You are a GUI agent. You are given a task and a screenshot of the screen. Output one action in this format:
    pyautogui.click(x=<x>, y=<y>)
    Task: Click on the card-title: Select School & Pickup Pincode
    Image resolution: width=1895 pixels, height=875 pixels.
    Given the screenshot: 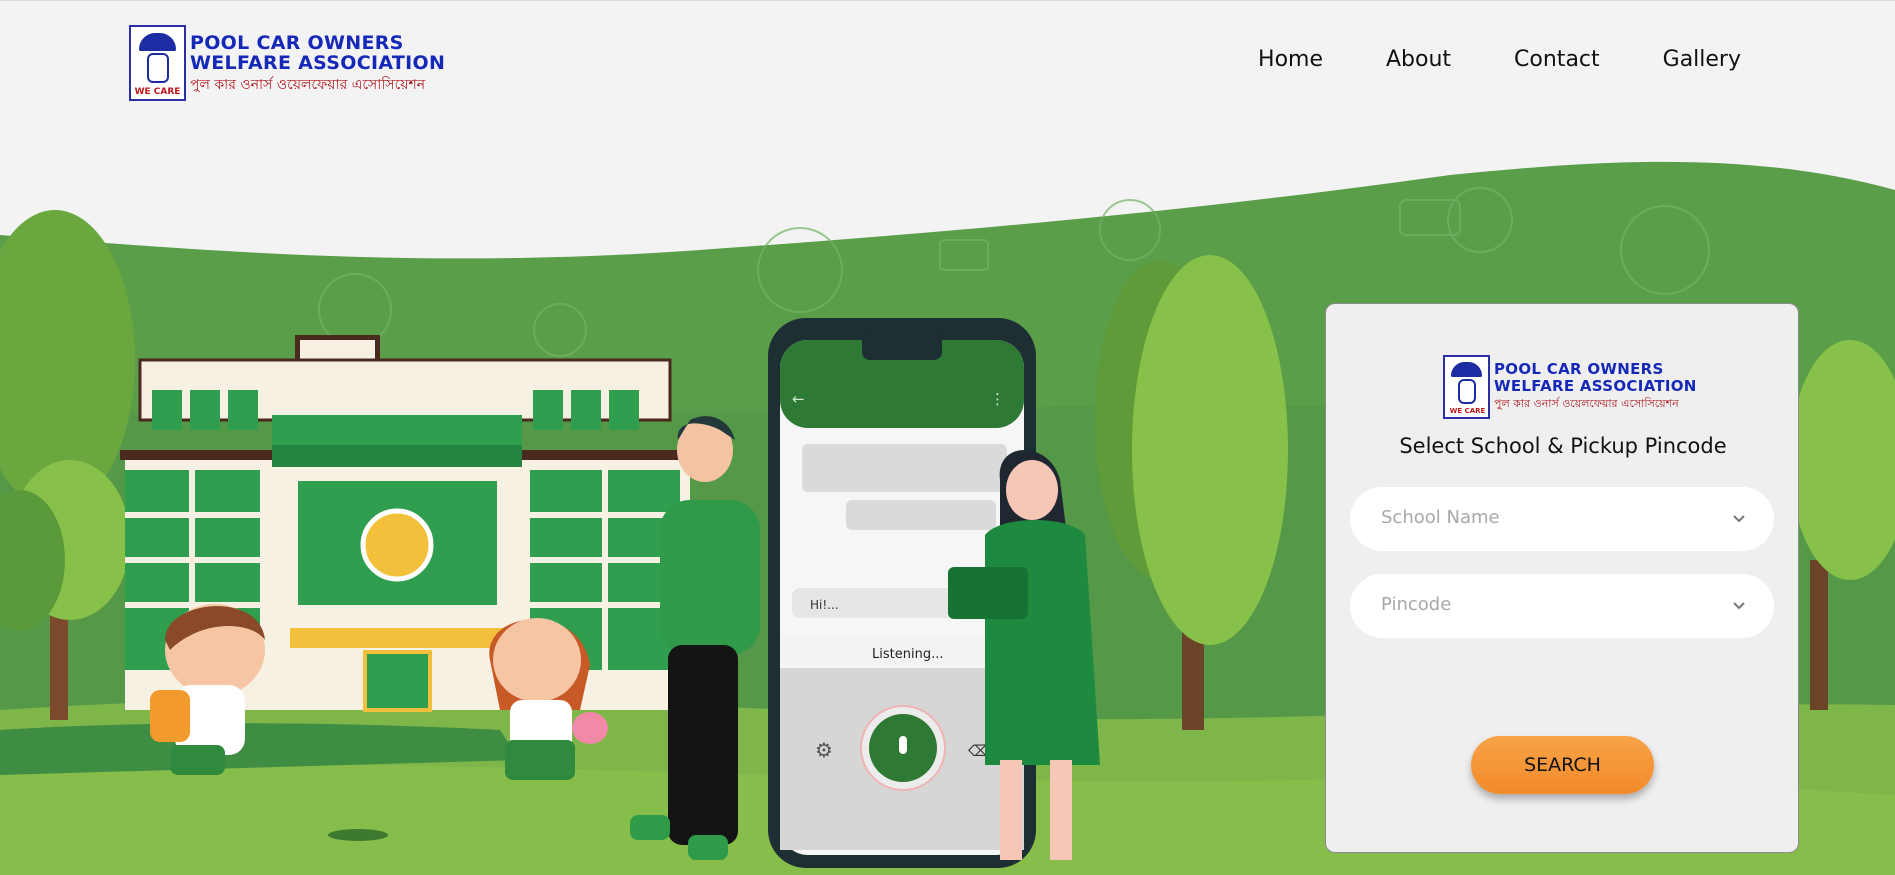 What is the action you would take?
    pyautogui.click(x=1563, y=446)
    